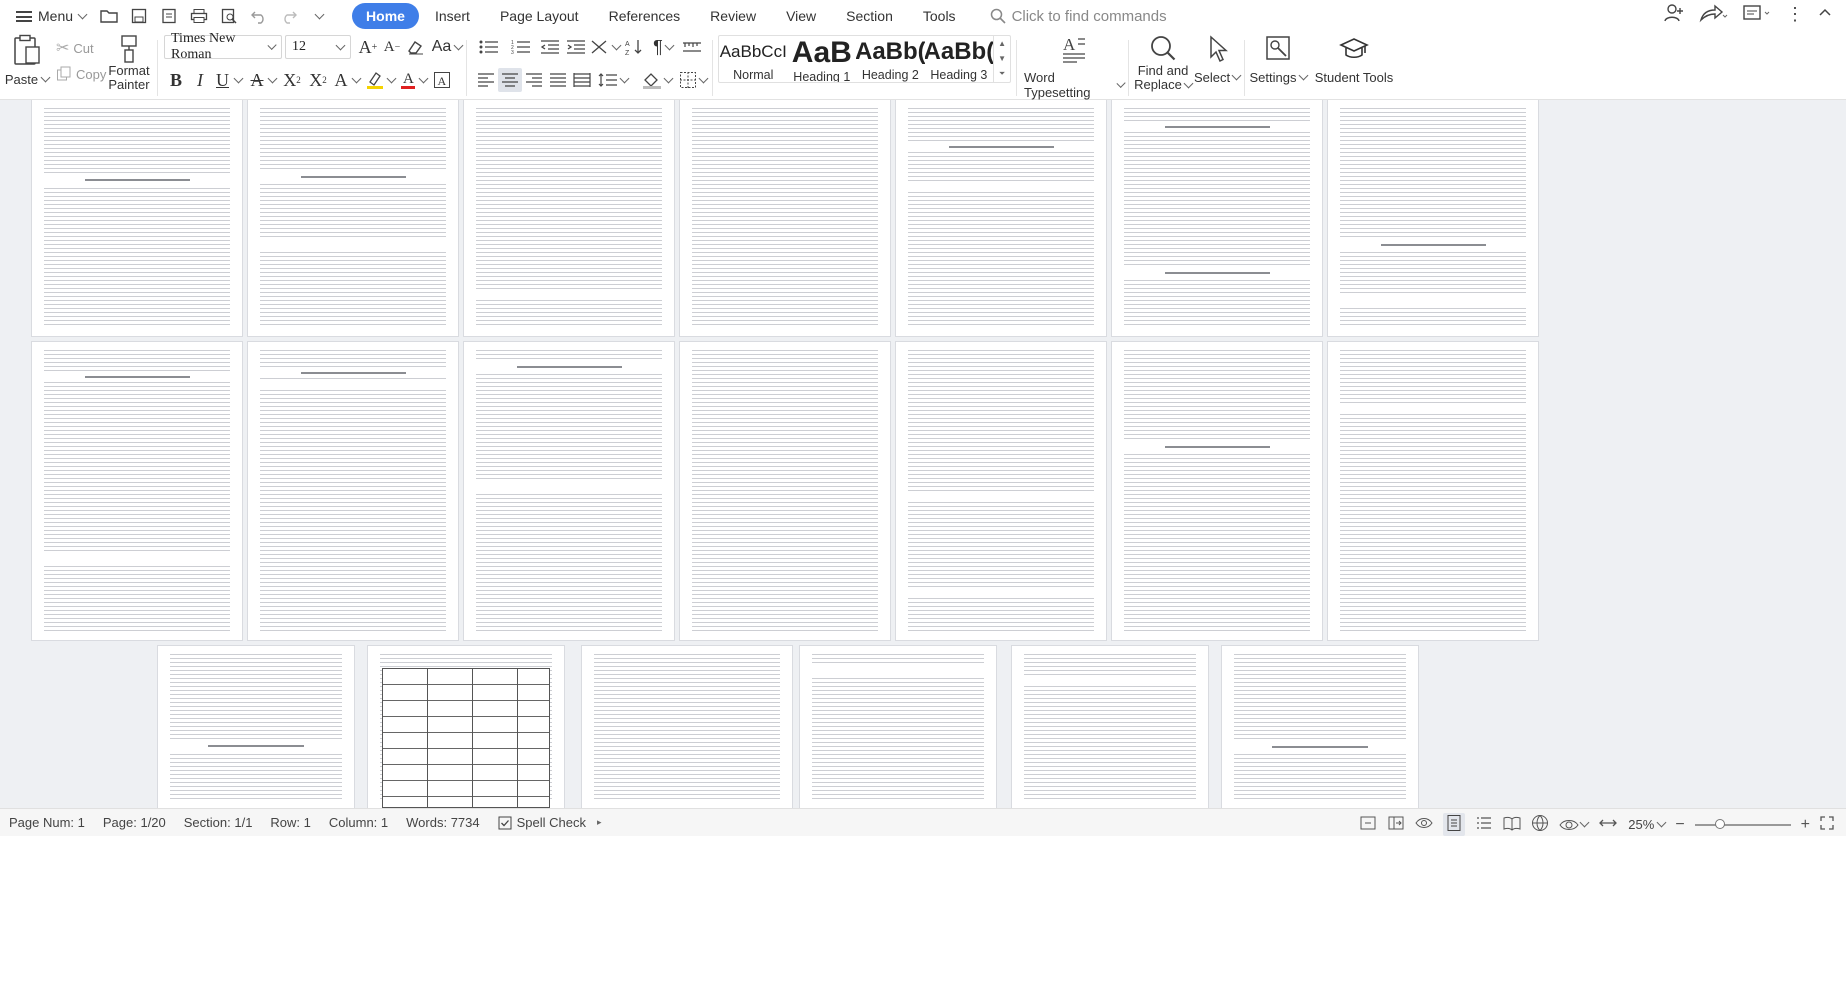 This screenshot has width=1846, height=984. What do you see at coordinates (199, 16) in the screenshot?
I see `print-icon` at bounding box center [199, 16].